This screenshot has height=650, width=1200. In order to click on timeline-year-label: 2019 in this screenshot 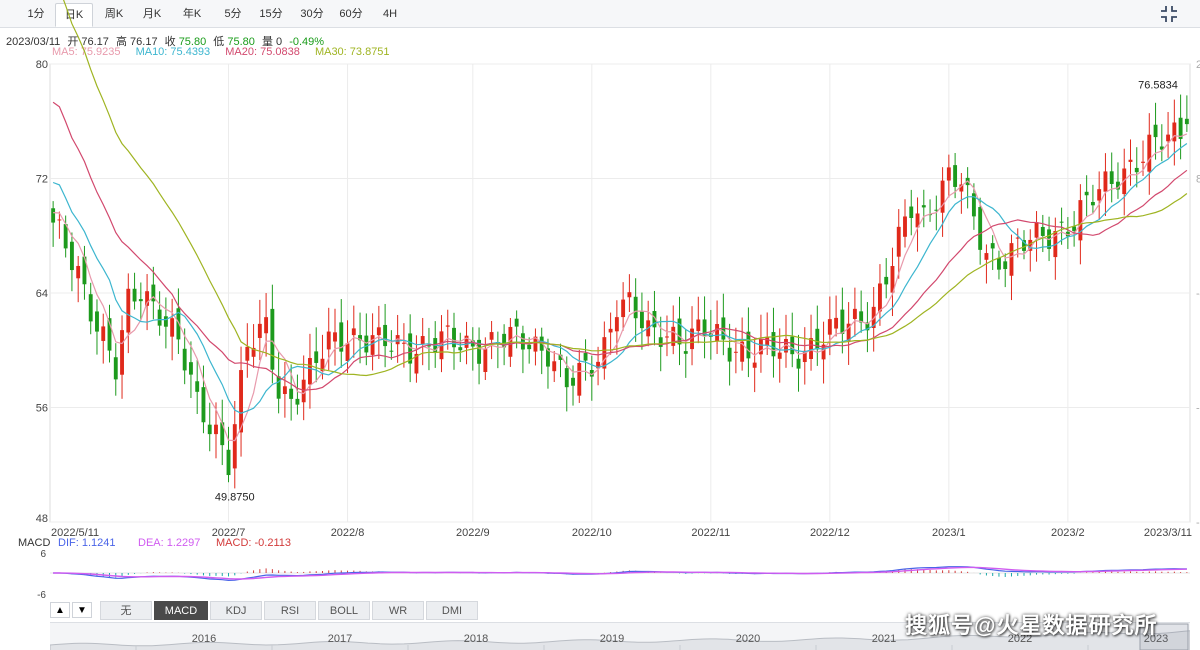, I will do `click(612, 639)`.